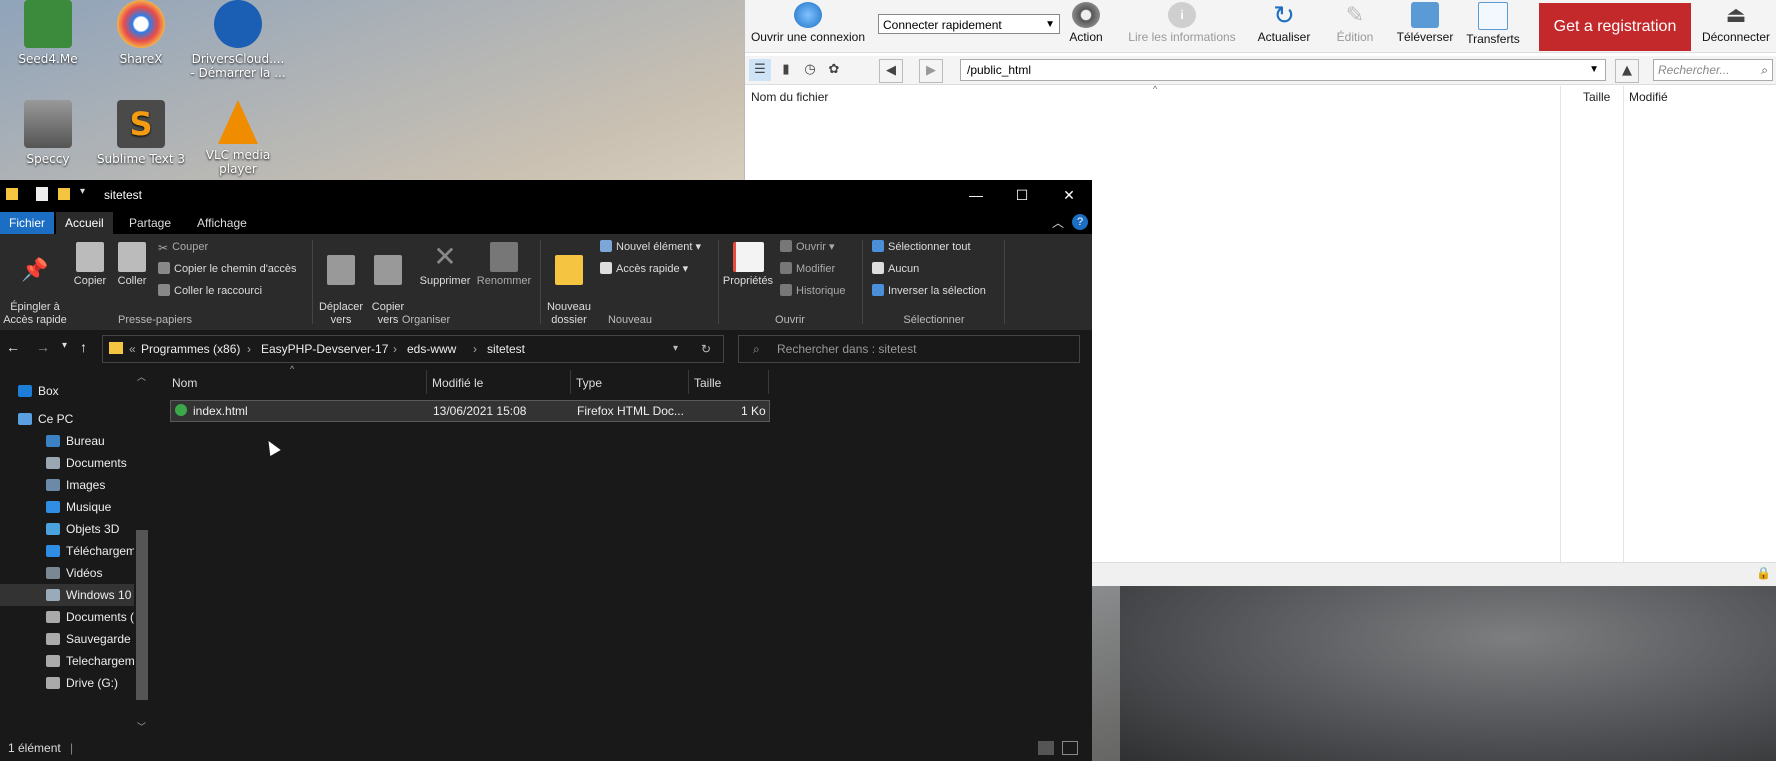  Describe the element at coordinates (929, 291) in the screenshot. I see `invert-selection-button: Inverser la sélection` at that location.